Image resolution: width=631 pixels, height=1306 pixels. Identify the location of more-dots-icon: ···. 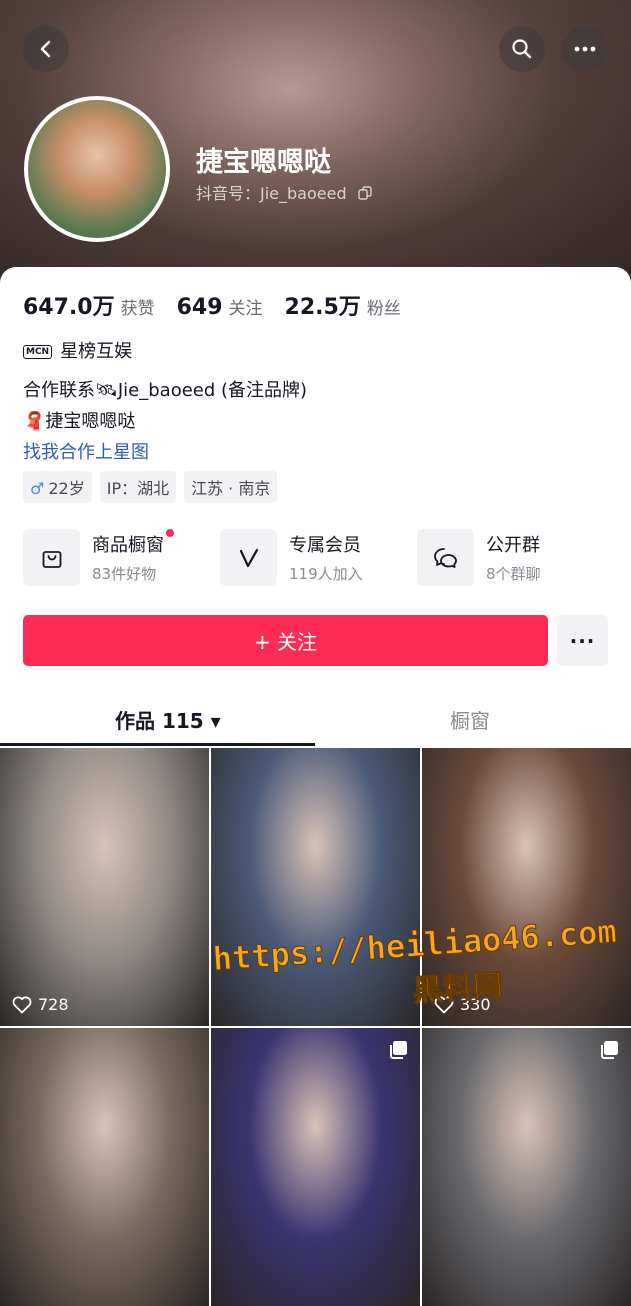
(582, 640).